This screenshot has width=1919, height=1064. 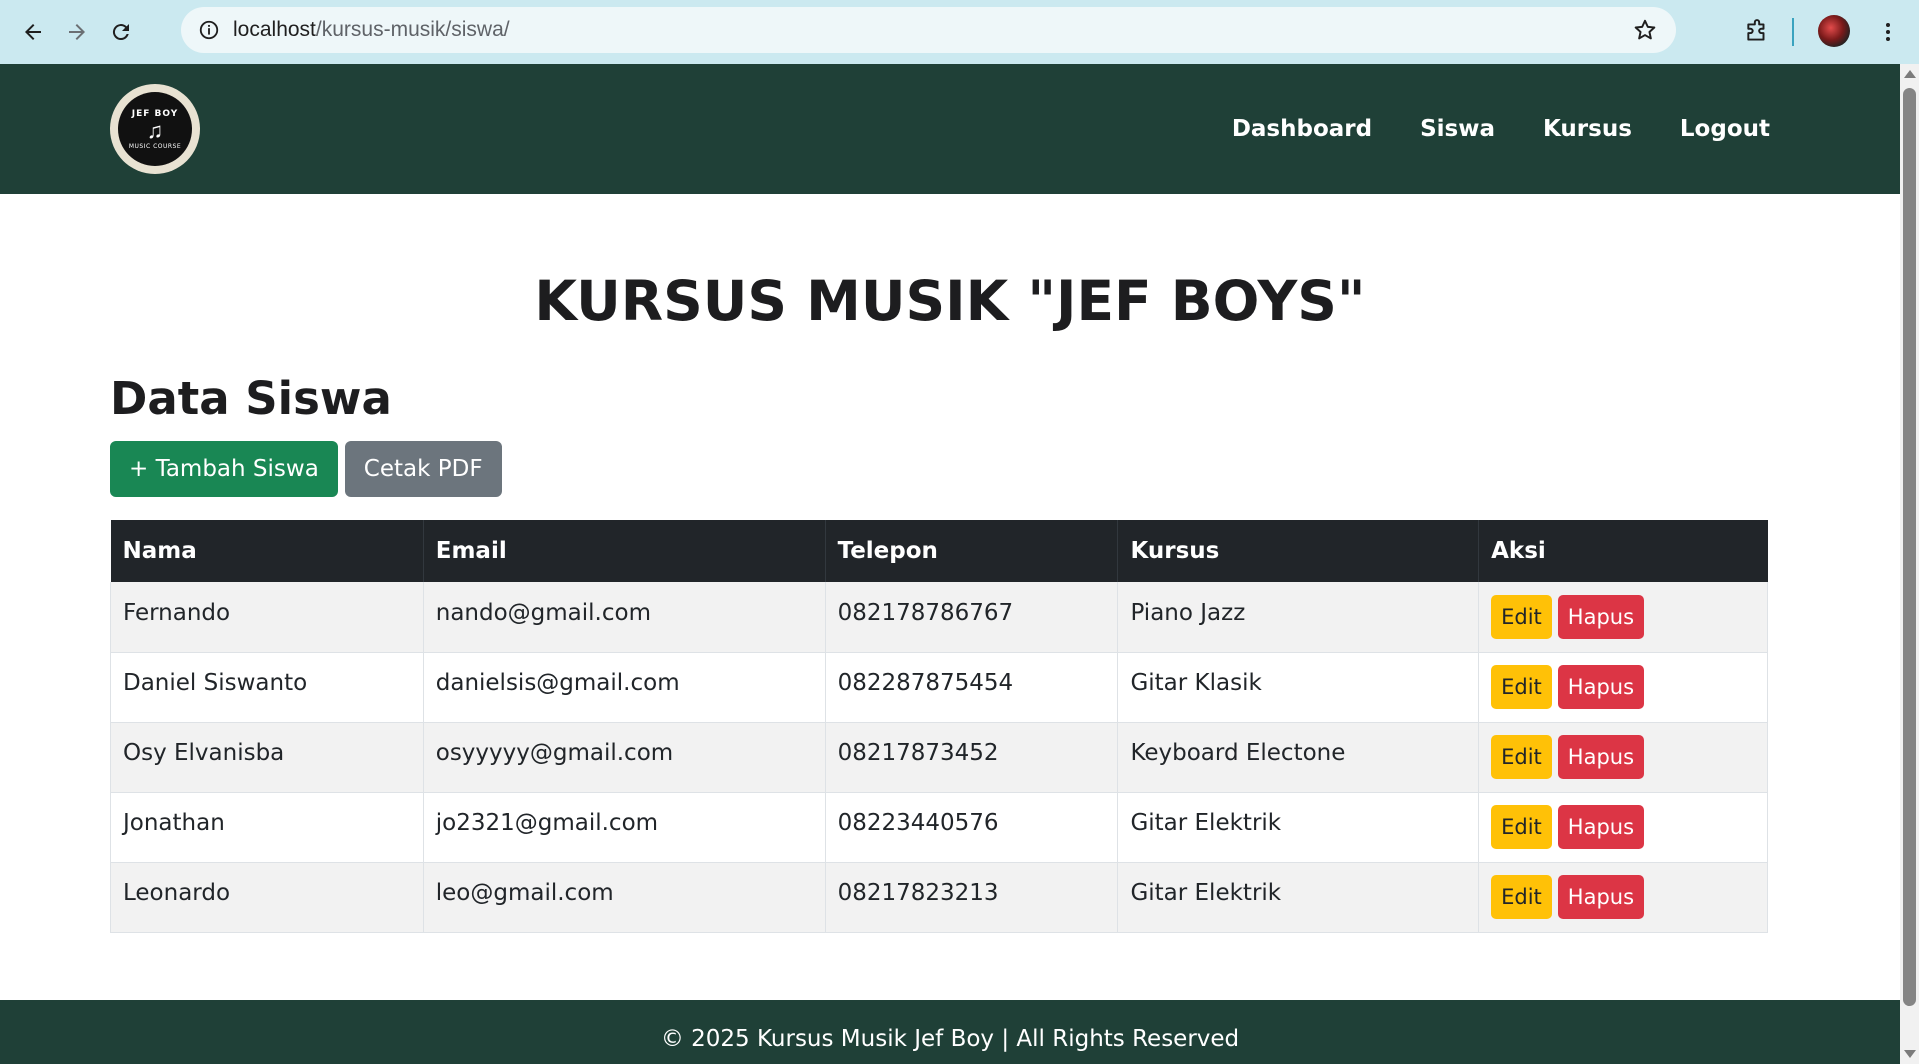 I want to click on reload-icon, so click(x=120, y=32).